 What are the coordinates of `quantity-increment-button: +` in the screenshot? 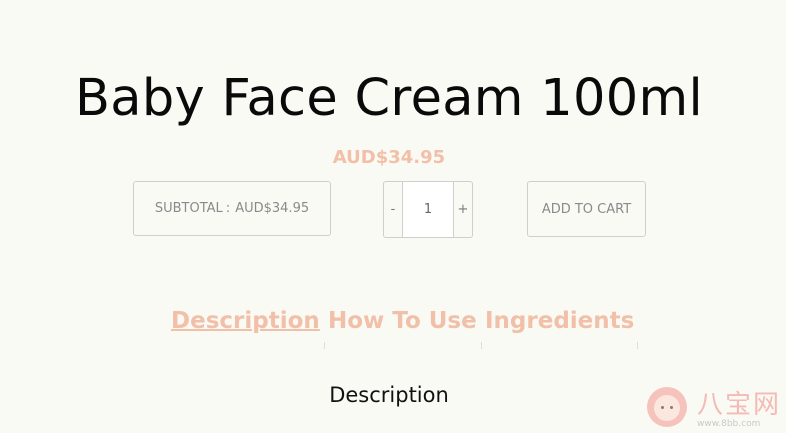 It's located at (463, 209).